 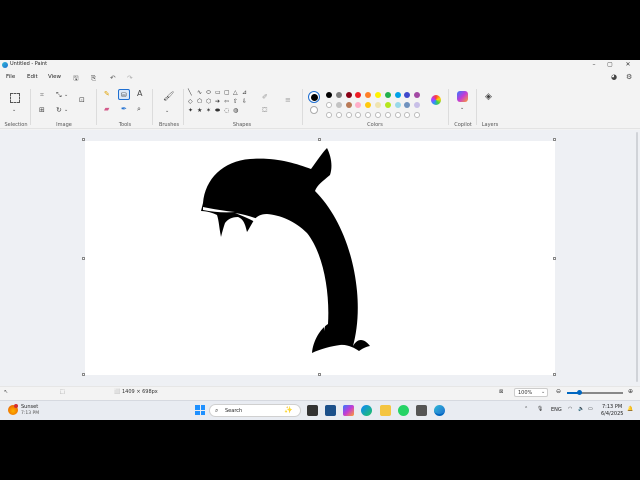 What do you see at coordinates (199, 101) in the screenshot?
I see `shape-item: ⬠` at bounding box center [199, 101].